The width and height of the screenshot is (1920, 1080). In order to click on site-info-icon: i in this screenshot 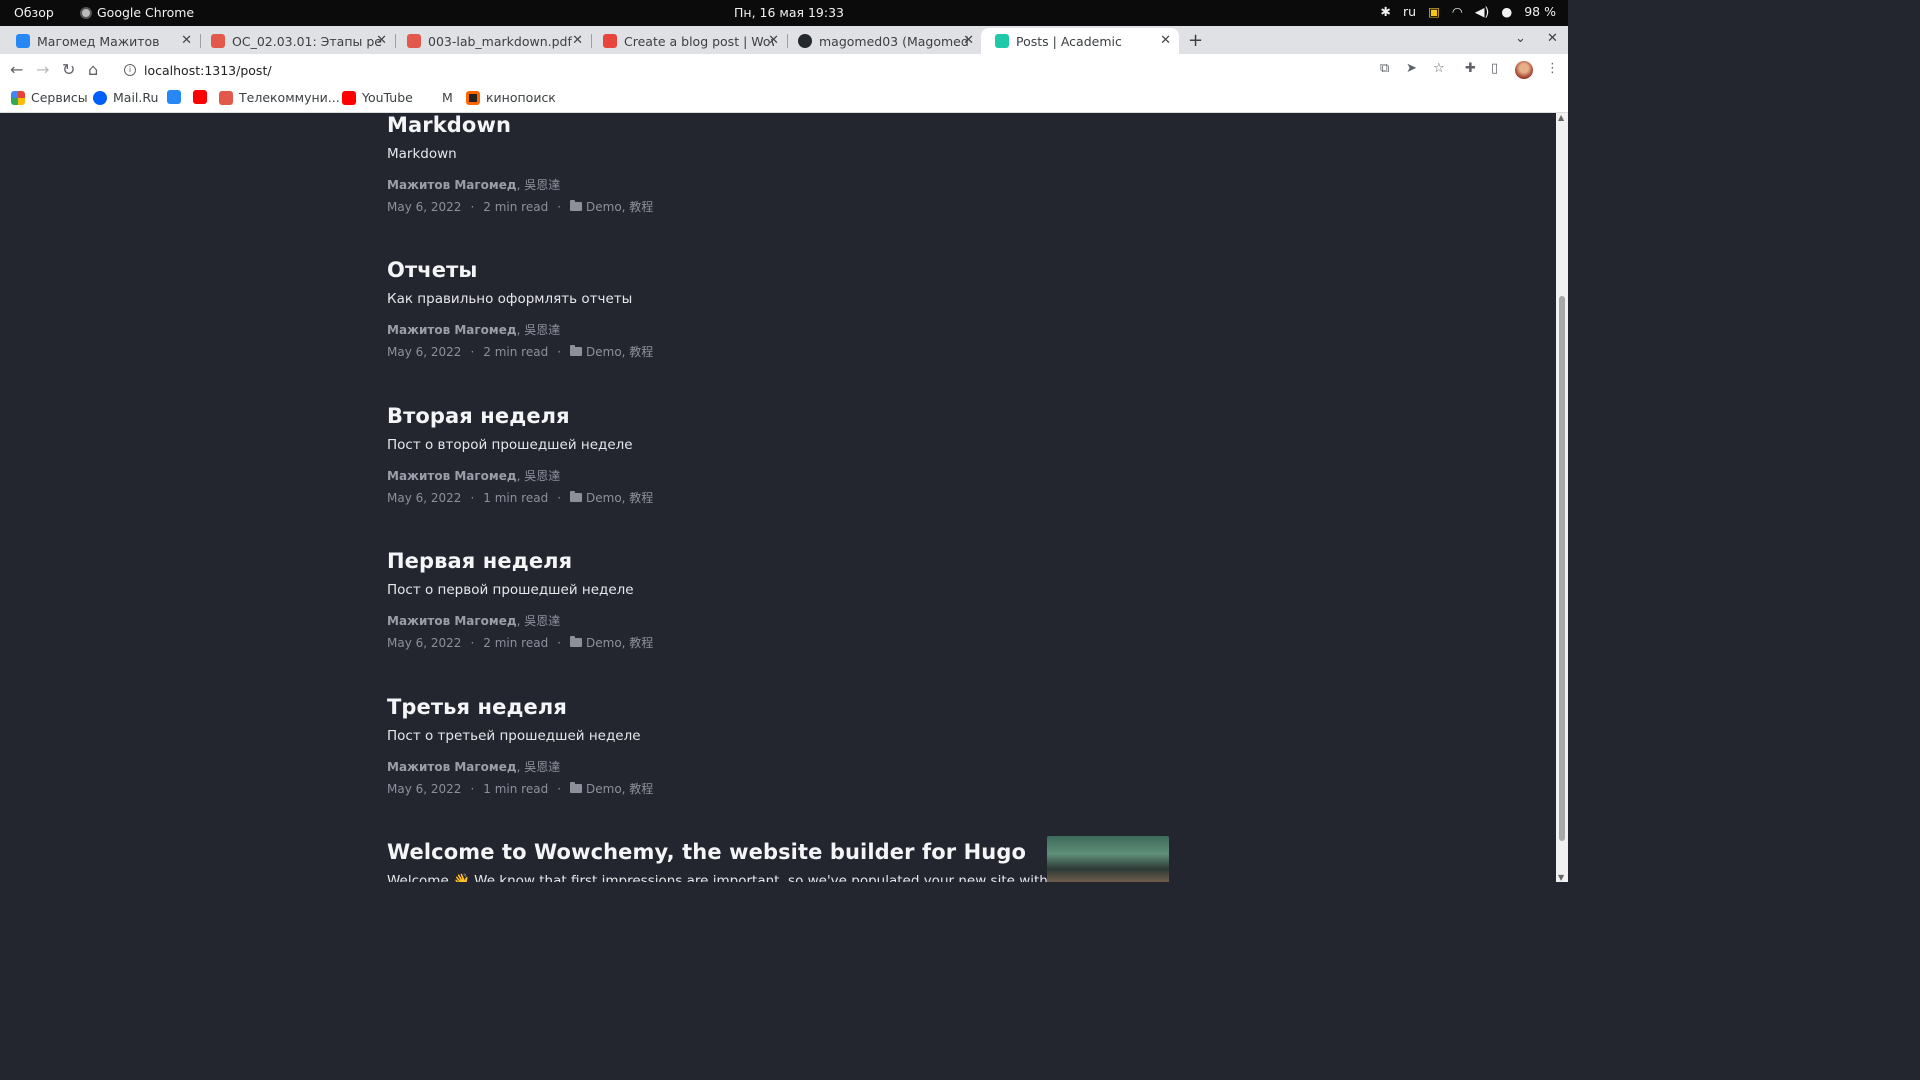, I will do `click(130, 70)`.